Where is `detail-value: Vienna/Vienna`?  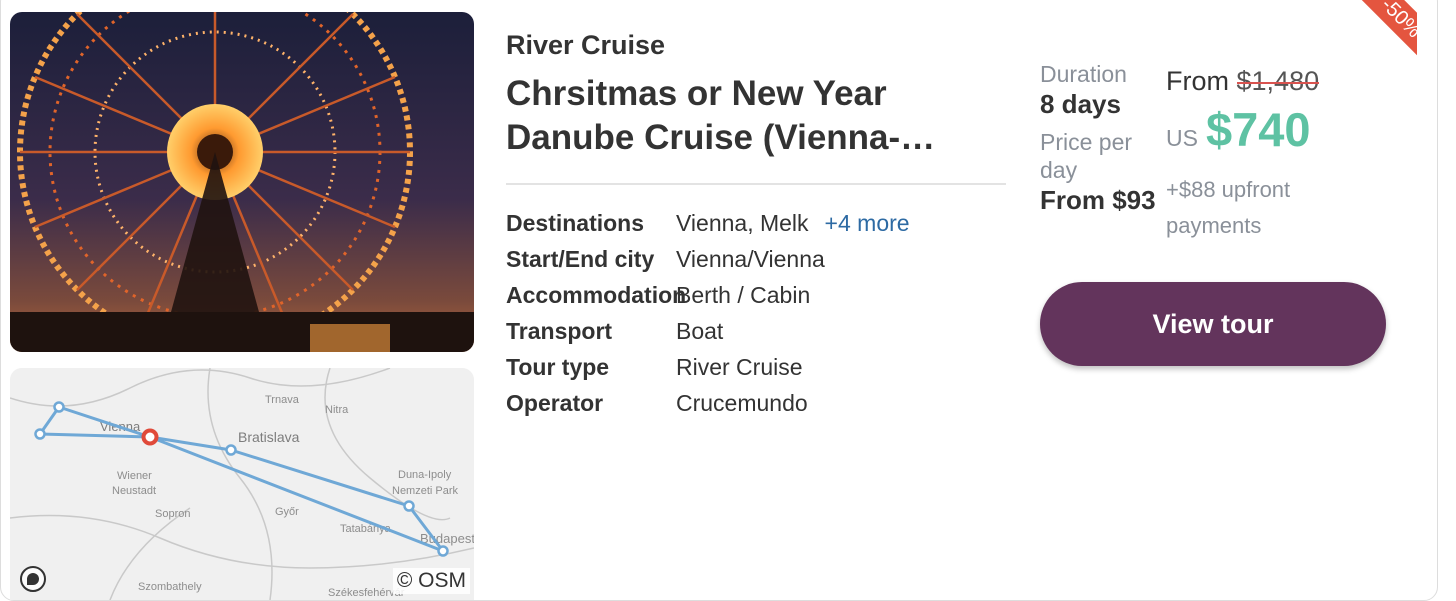
detail-value: Vienna/Vienna is located at coordinates (750, 259).